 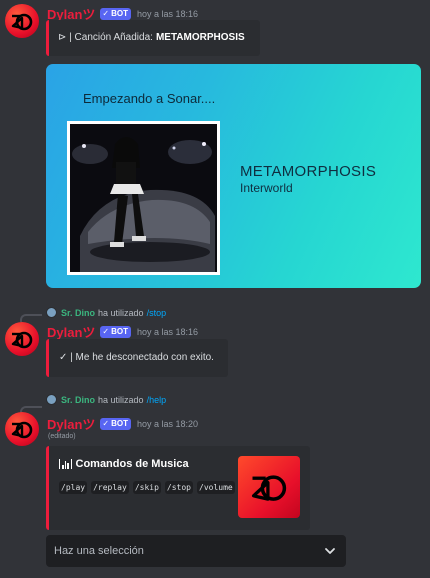 I want to click on command-stop: /stop, so click(x=178, y=487).